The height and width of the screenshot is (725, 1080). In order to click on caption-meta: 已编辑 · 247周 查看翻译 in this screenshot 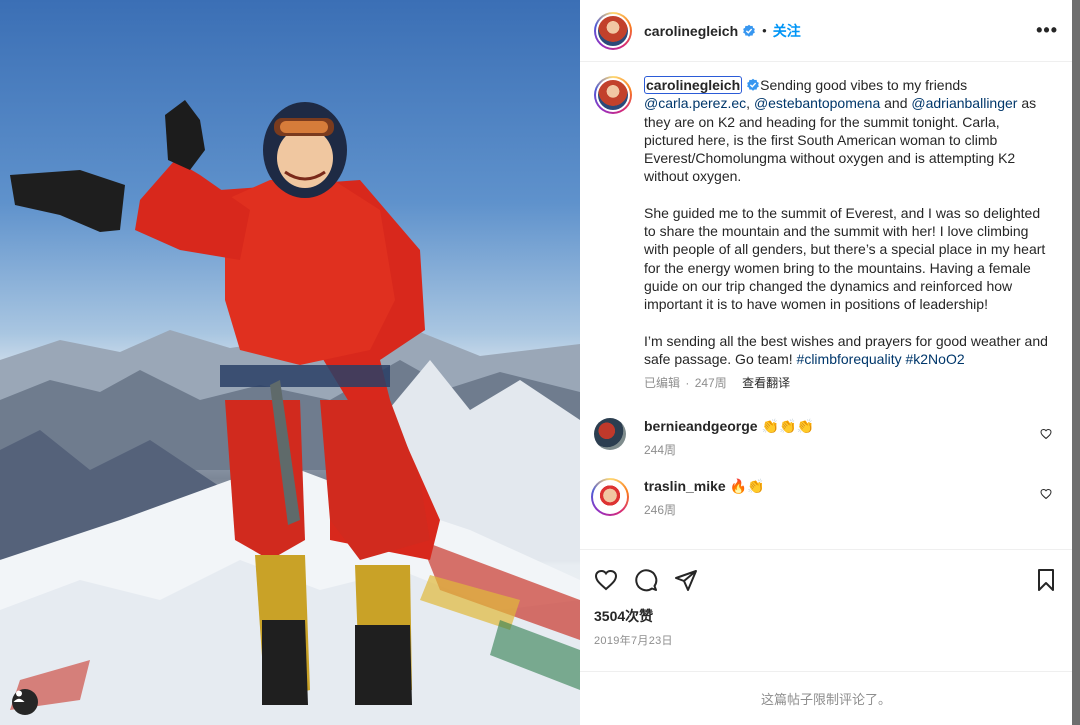, I will do `click(846, 383)`.